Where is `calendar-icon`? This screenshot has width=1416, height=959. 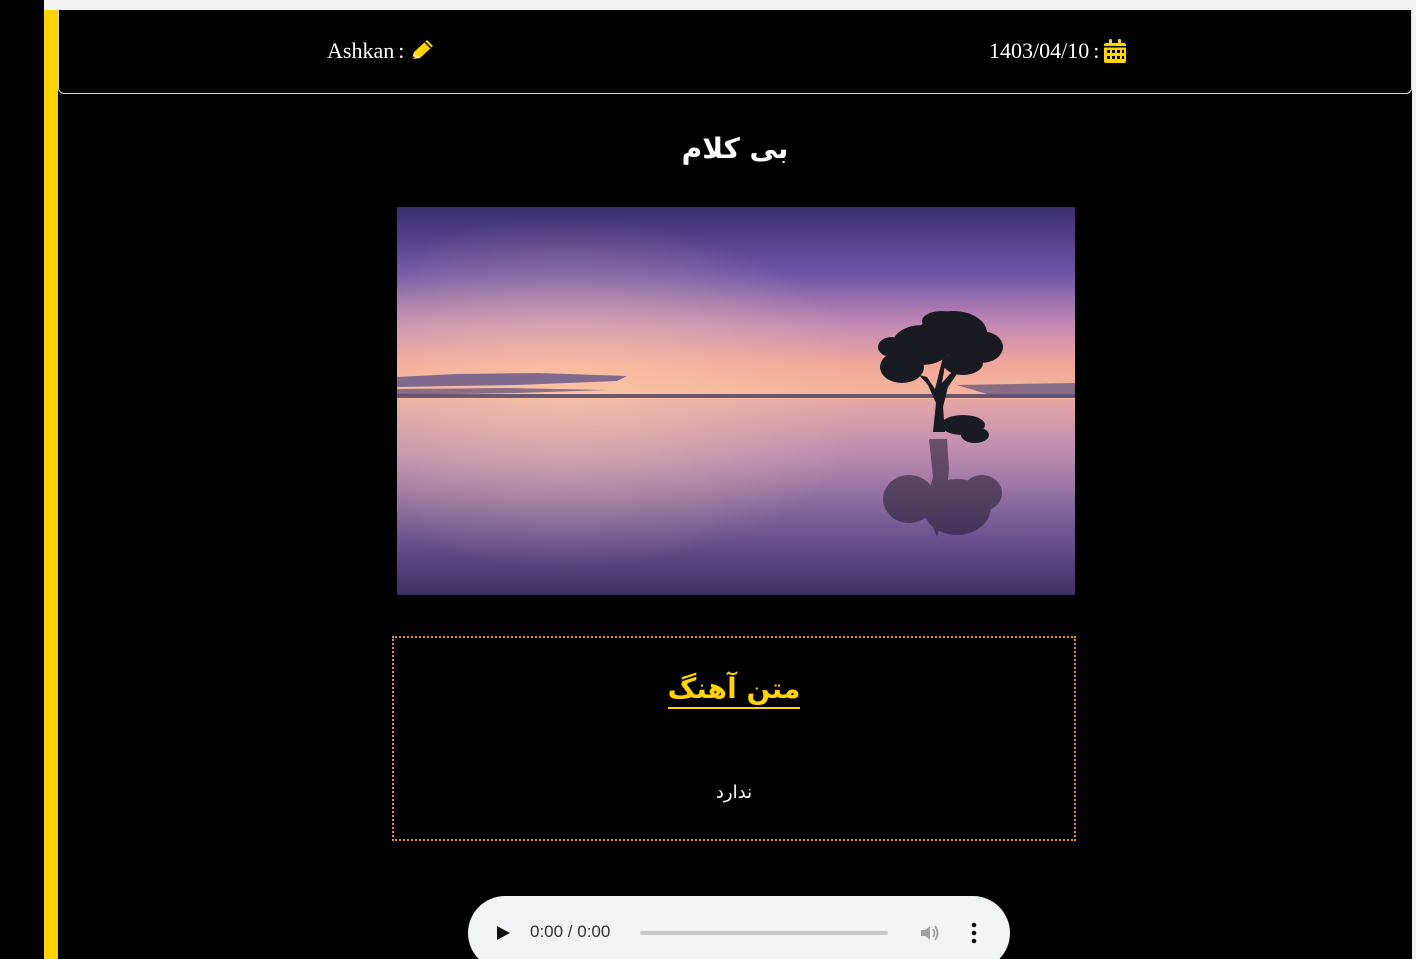
calendar-icon is located at coordinates (1115, 51).